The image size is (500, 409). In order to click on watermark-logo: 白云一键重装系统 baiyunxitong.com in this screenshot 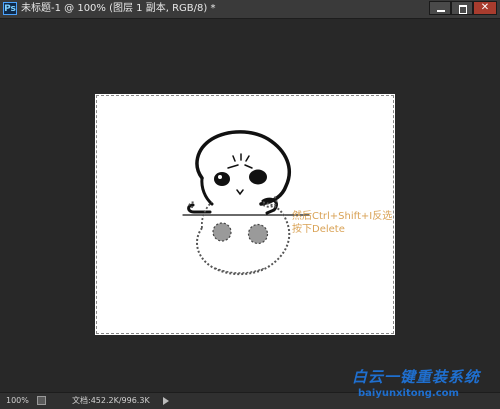, I will do `click(421, 386)`.